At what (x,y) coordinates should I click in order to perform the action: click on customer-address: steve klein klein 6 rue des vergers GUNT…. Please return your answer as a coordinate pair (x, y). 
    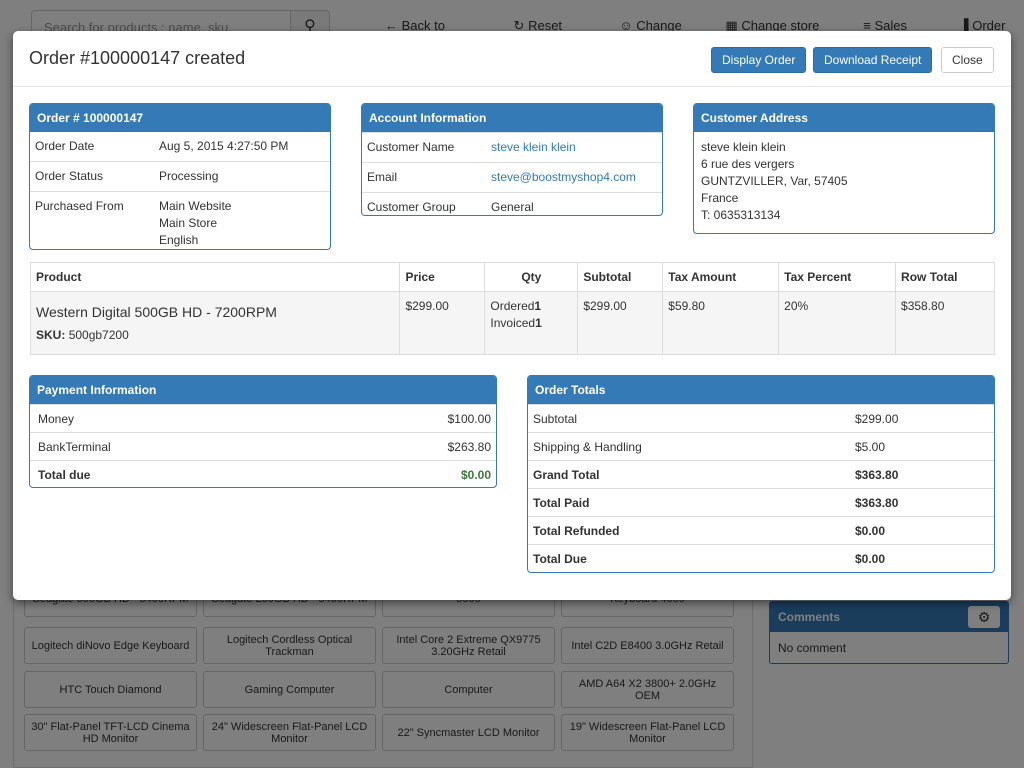
    Looking at the image, I should click on (774, 181).